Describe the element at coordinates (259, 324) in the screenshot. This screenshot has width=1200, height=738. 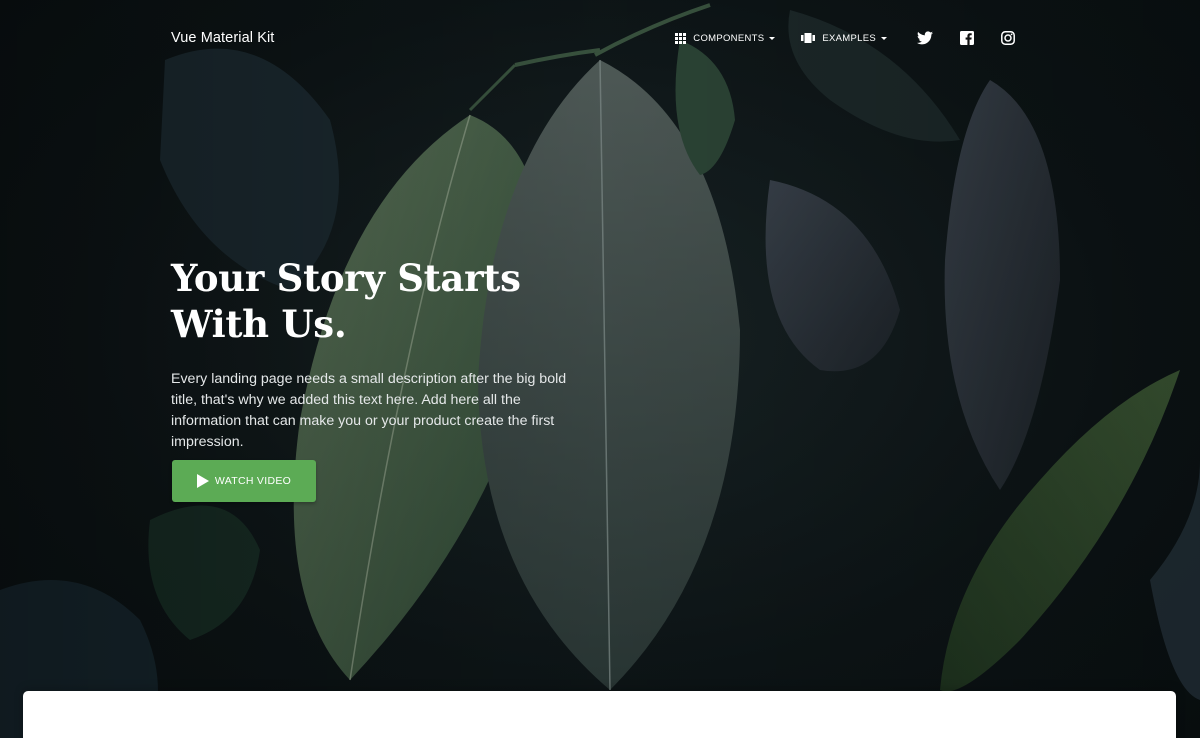
I see `hero-title-line2: With Us.` at that location.